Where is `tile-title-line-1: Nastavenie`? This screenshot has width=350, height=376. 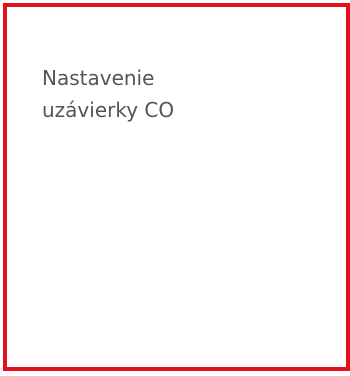
tile-title-line-1: Nastavenie is located at coordinates (98, 78).